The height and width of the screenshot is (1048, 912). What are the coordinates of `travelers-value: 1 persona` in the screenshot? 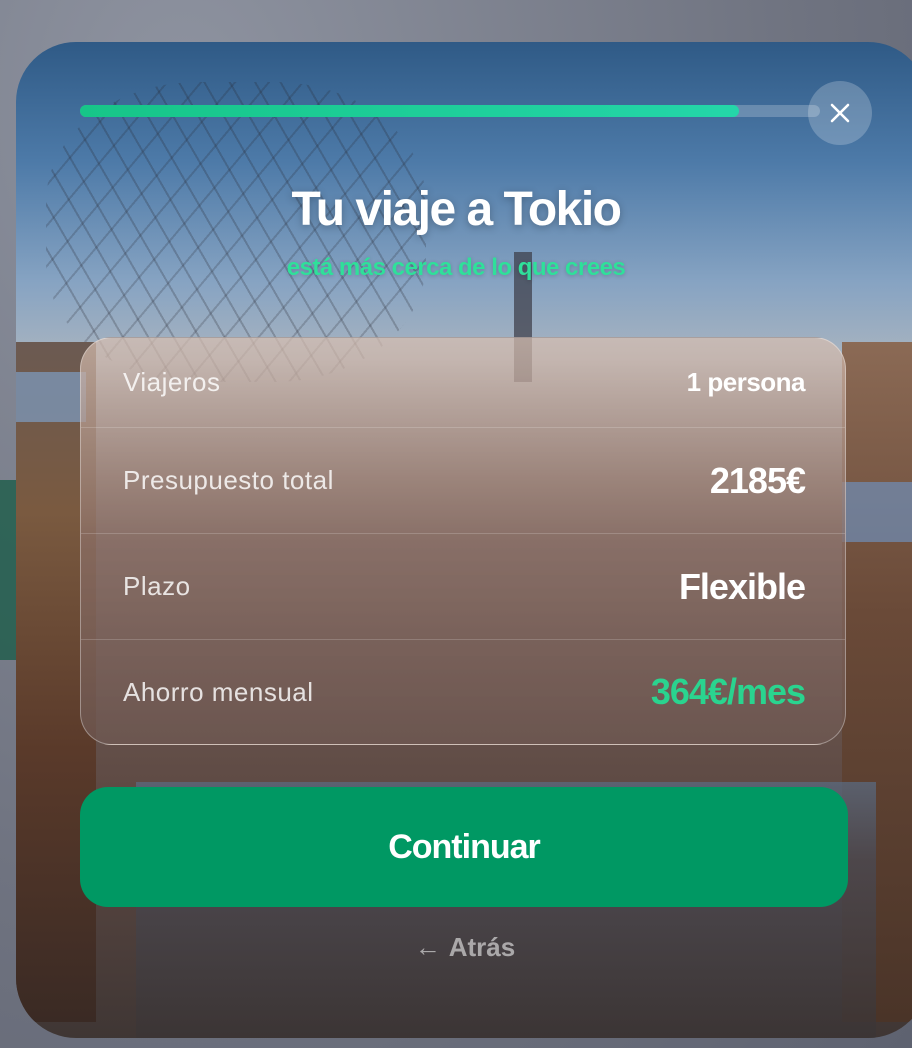 It's located at (746, 382).